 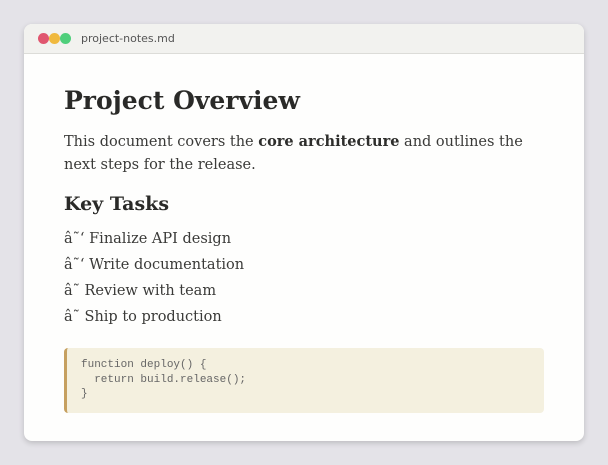 What do you see at coordinates (128, 38) in the screenshot?
I see `window-filename: project-notes.md` at bounding box center [128, 38].